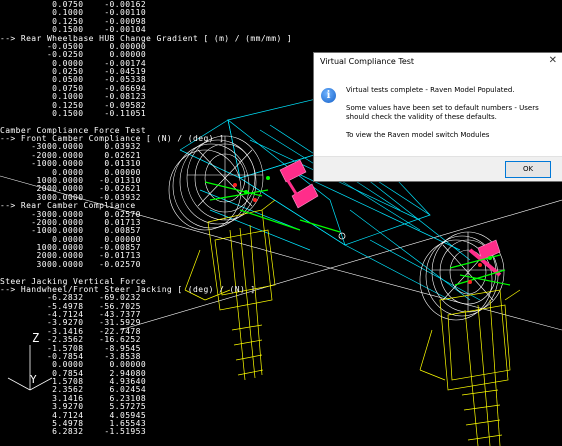  Describe the element at coordinates (470, 367) in the screenshot. I see `rear-yellow-column` at that location.